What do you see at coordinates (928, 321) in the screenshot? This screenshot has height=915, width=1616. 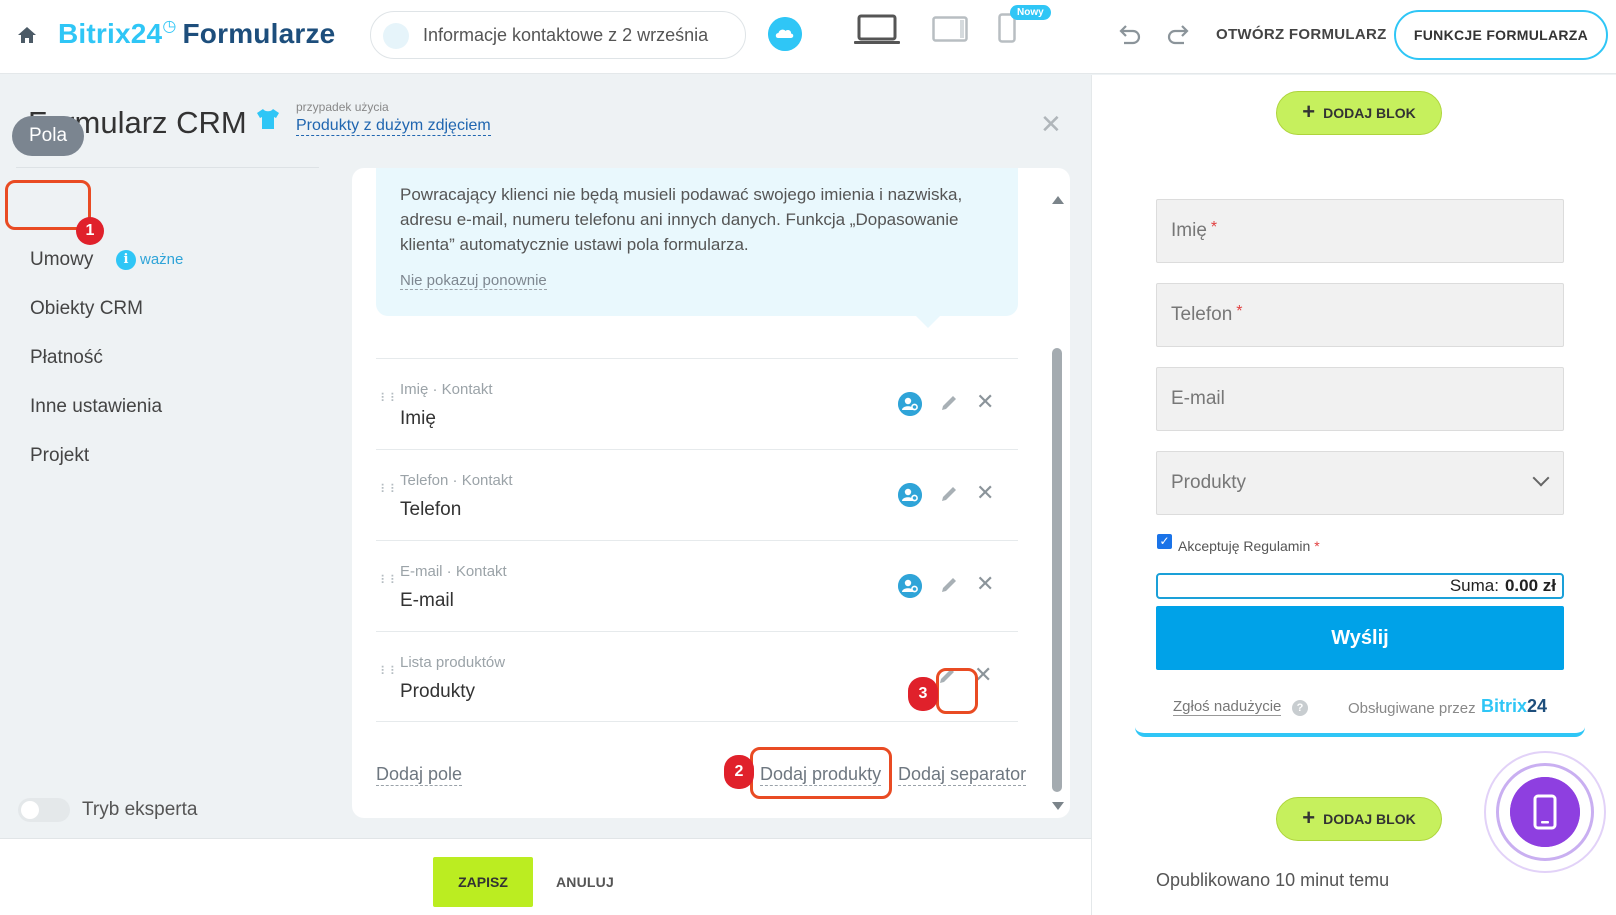 I see `info-tail` at bounding box center [928, 321].